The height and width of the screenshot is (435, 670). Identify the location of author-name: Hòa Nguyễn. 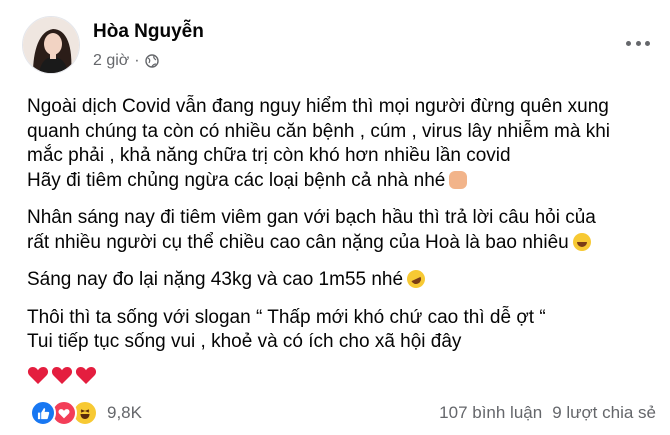
(148, 32).